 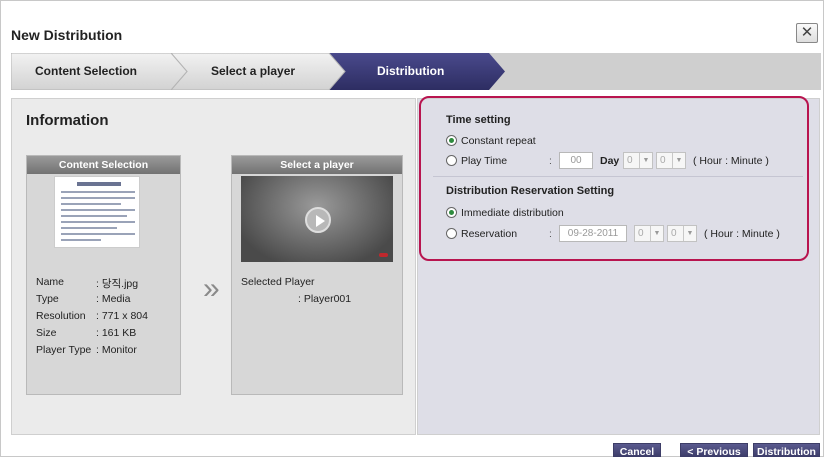 I want to click on meta-size-value: : 161 KB, so click(x=116, y=333).